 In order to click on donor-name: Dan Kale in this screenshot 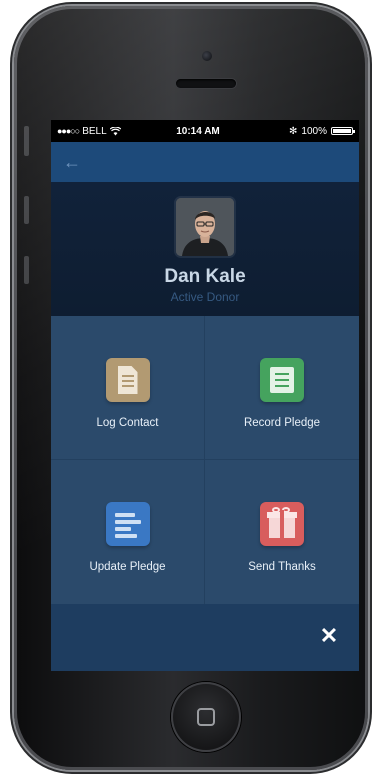, I will do `click(205, 276)`.